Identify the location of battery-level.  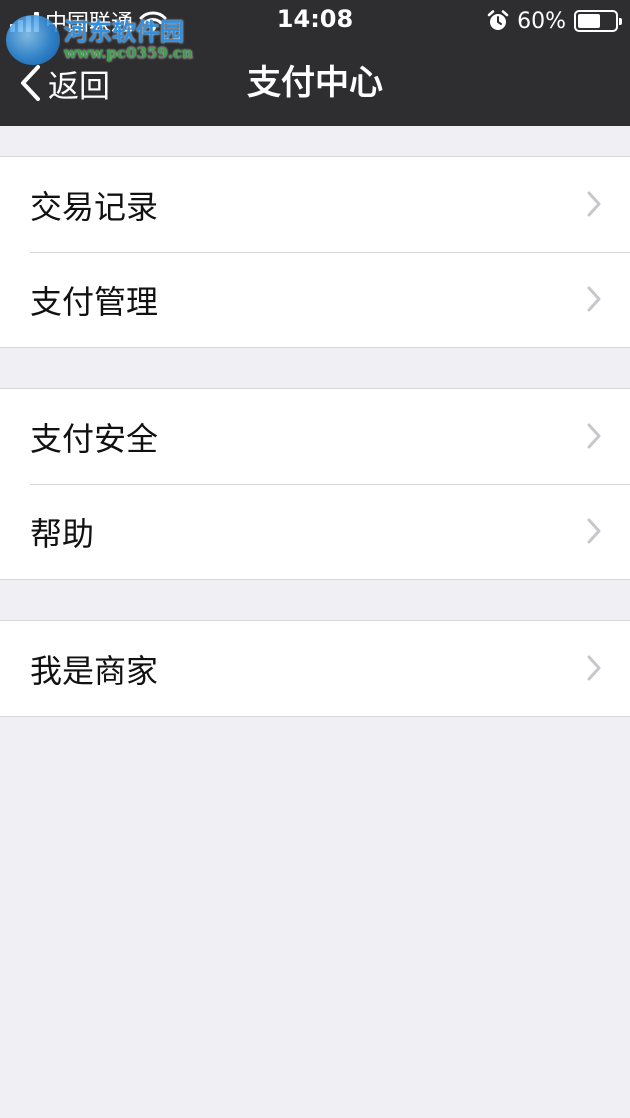
(589, 21).